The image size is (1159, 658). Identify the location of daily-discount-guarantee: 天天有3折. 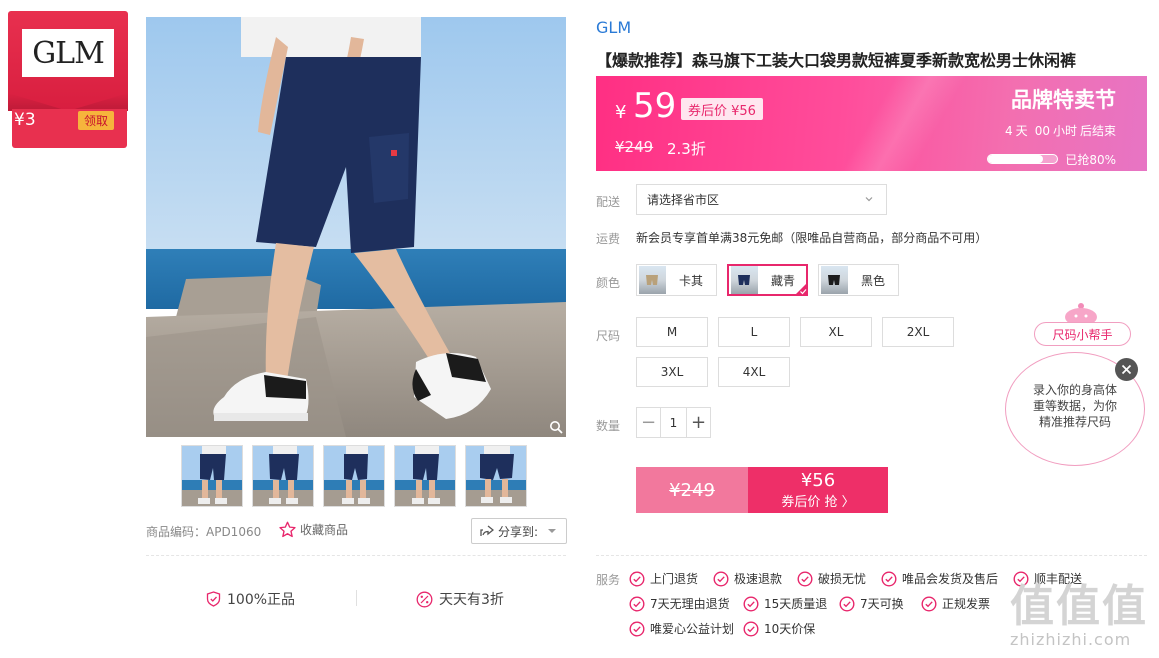
(460, 599).